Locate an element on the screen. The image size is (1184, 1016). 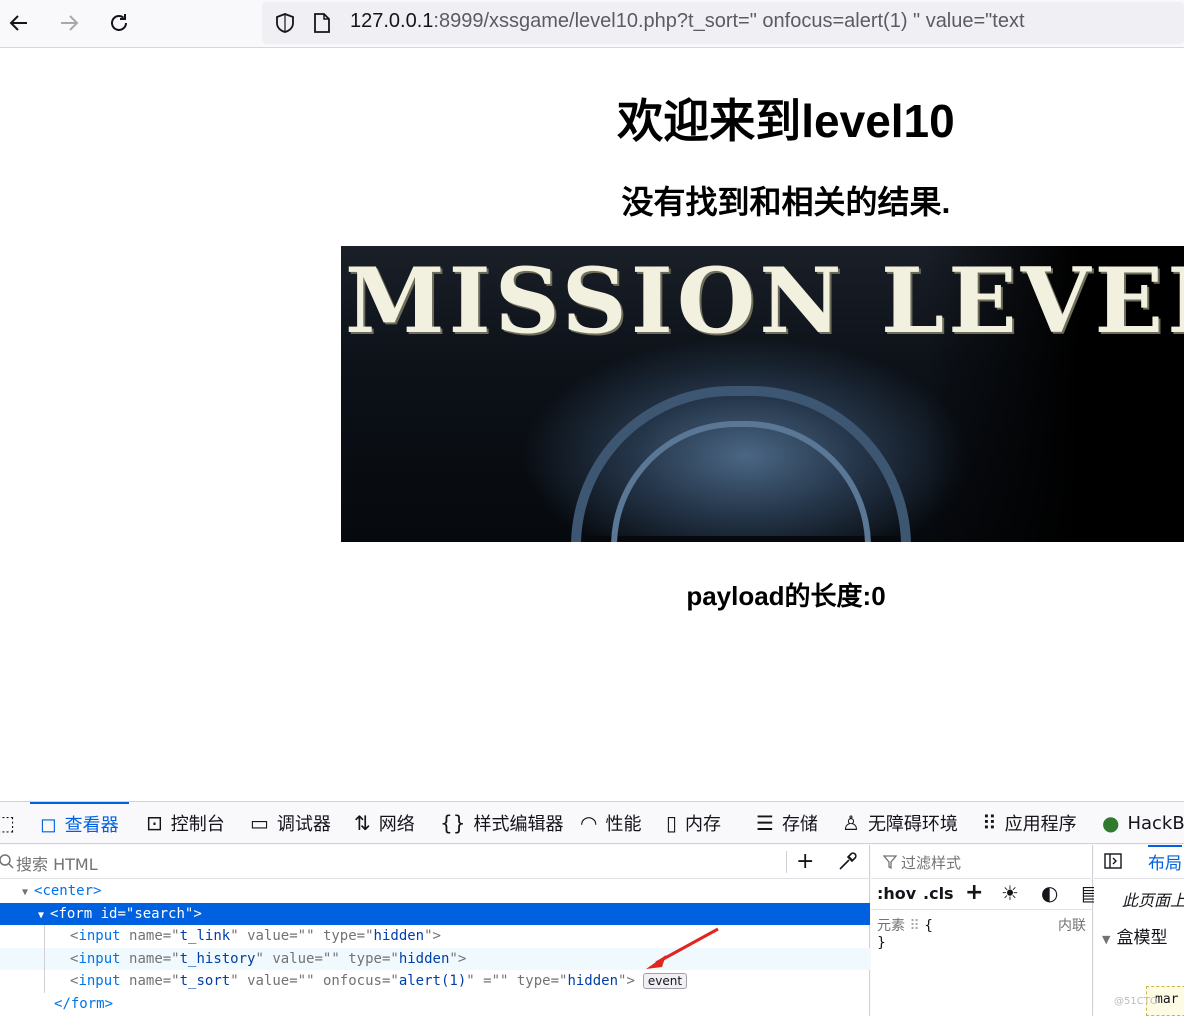
storage-icon: ☰ is located at coordinates (765, 823).